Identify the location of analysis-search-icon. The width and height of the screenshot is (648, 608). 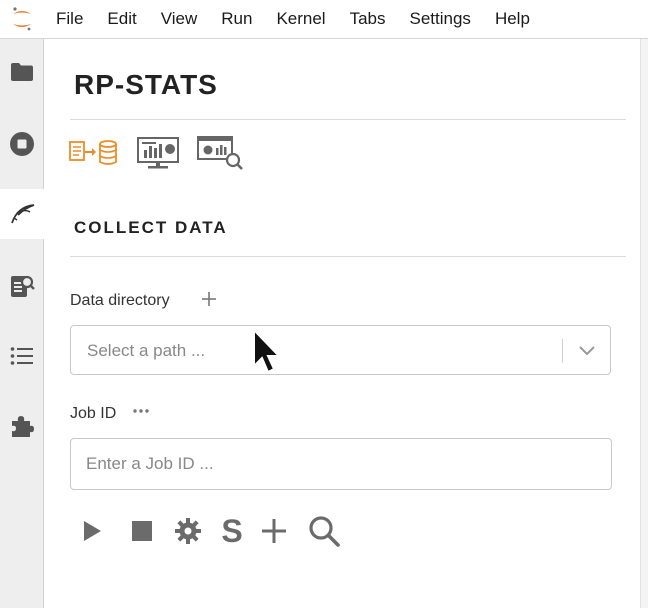
(220, 153).